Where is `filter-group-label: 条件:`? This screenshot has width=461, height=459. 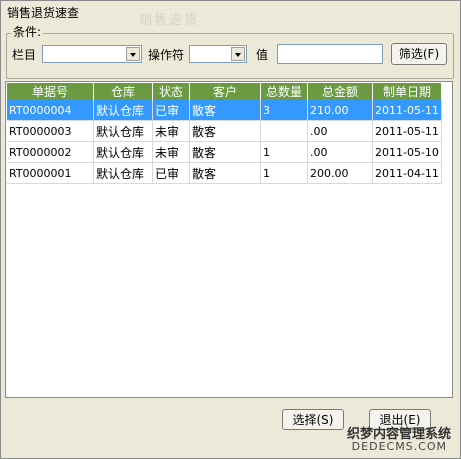
filter-group-label: 条件: is located at coordinates (27, 31).